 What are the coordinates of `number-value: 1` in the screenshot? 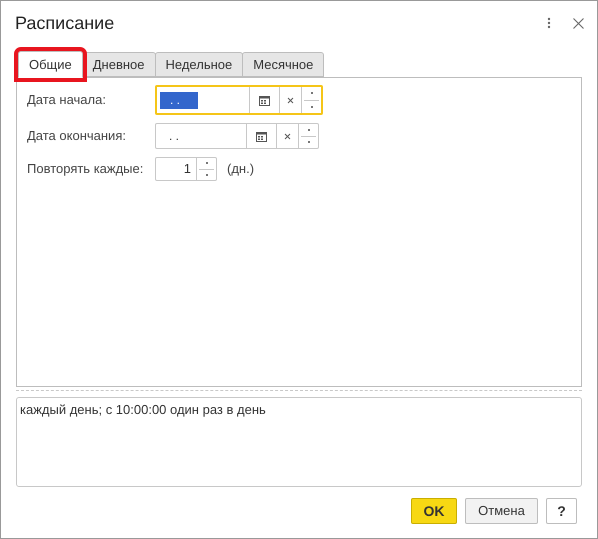 It's located at (187, 169).